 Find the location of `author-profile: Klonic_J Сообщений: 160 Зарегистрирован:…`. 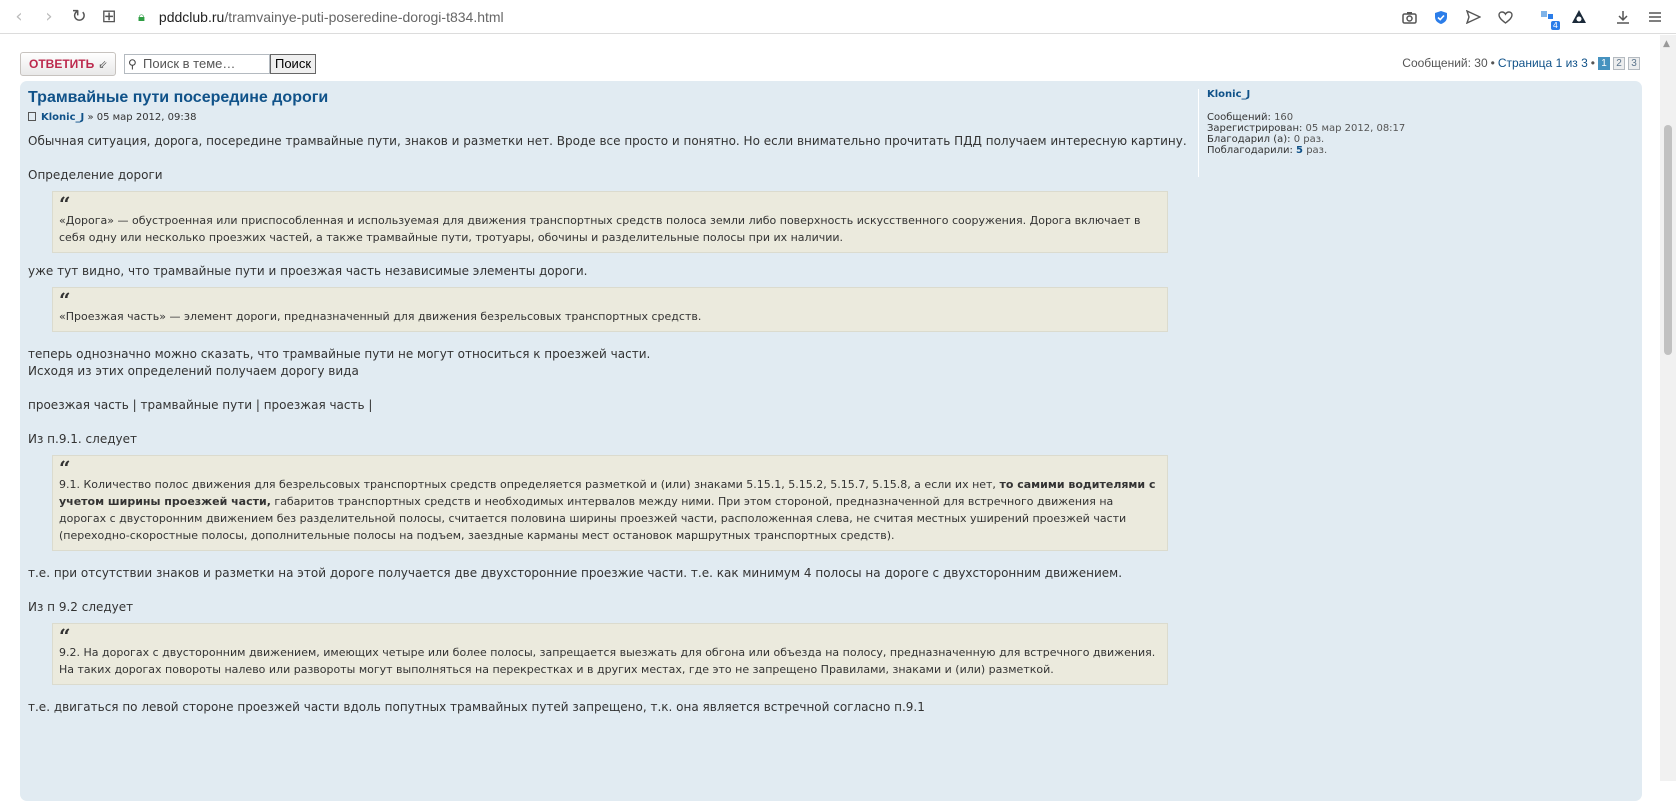

author-profile: Klonic_J Сообщений: 160 Зарегистрирован:… is located at coordinates (1308, 133).